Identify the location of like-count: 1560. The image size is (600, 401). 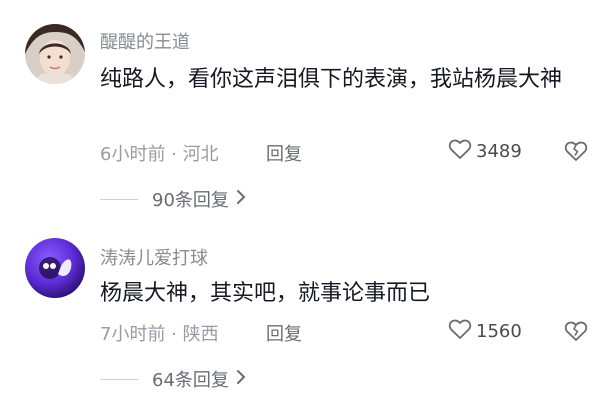
(499, 331).